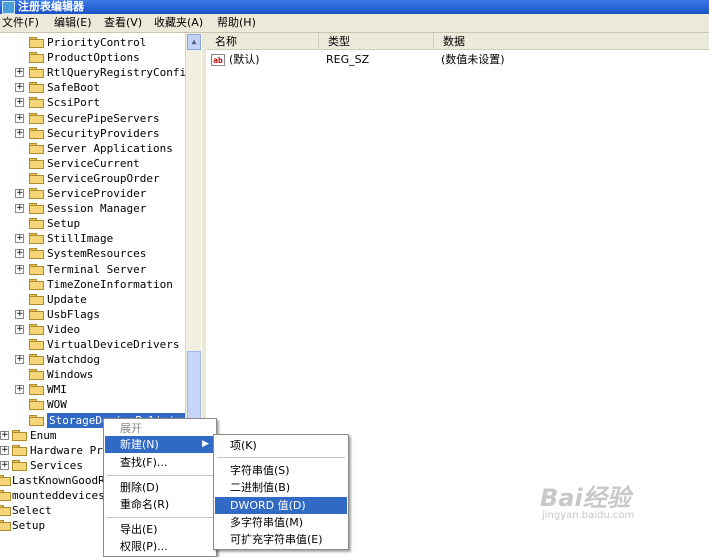  Describe the element at coordinates (281, 445) in the screenshot. I see `submenu-item-key: 项(K)` at that location.